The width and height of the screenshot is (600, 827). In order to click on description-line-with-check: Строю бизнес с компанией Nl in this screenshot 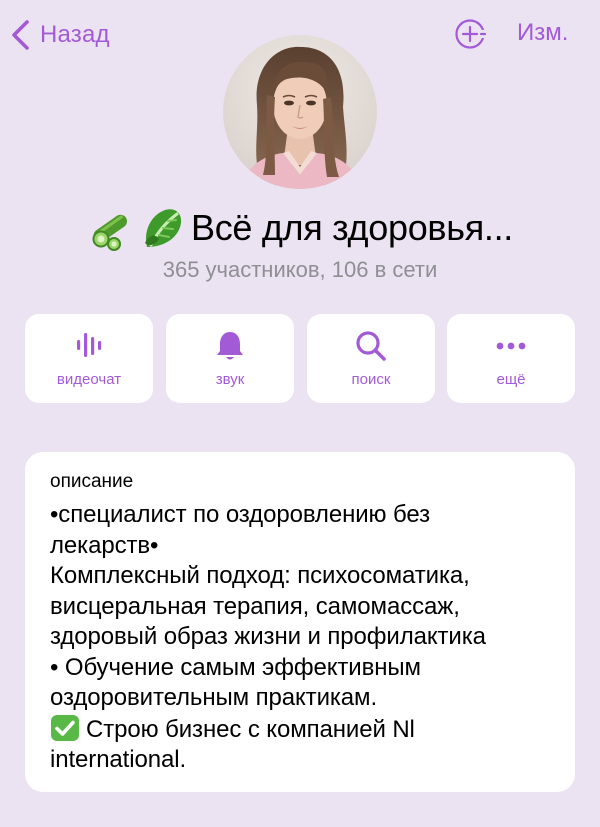, I will do `click(305, 730)`.